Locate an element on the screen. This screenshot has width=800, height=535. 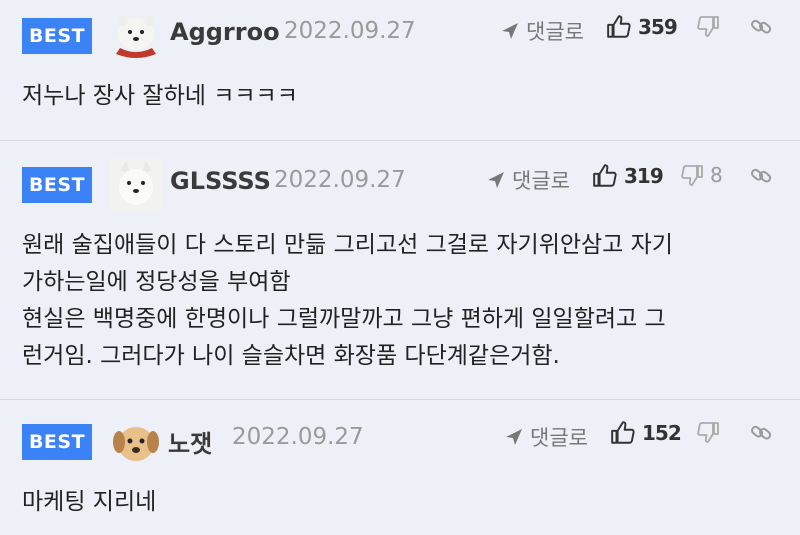
like-button: 359 is located at coordinates (642, 27).